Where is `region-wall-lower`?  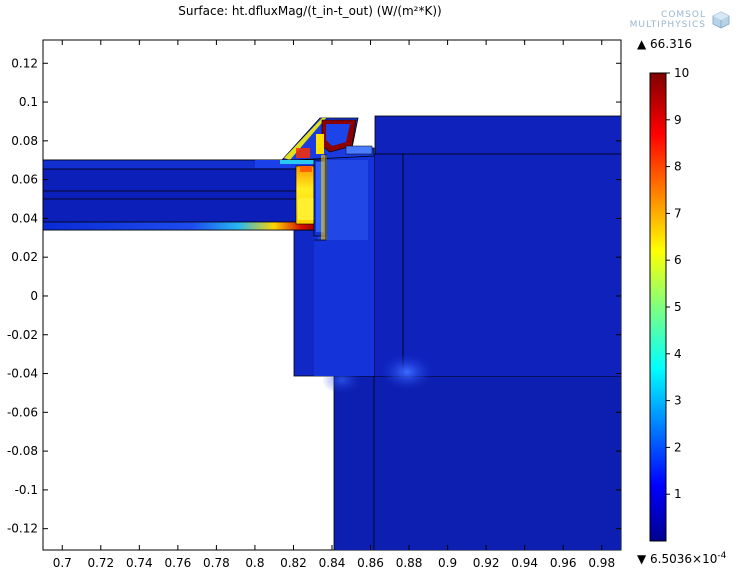
region-wall-lower is located at coordinates (477, 462).